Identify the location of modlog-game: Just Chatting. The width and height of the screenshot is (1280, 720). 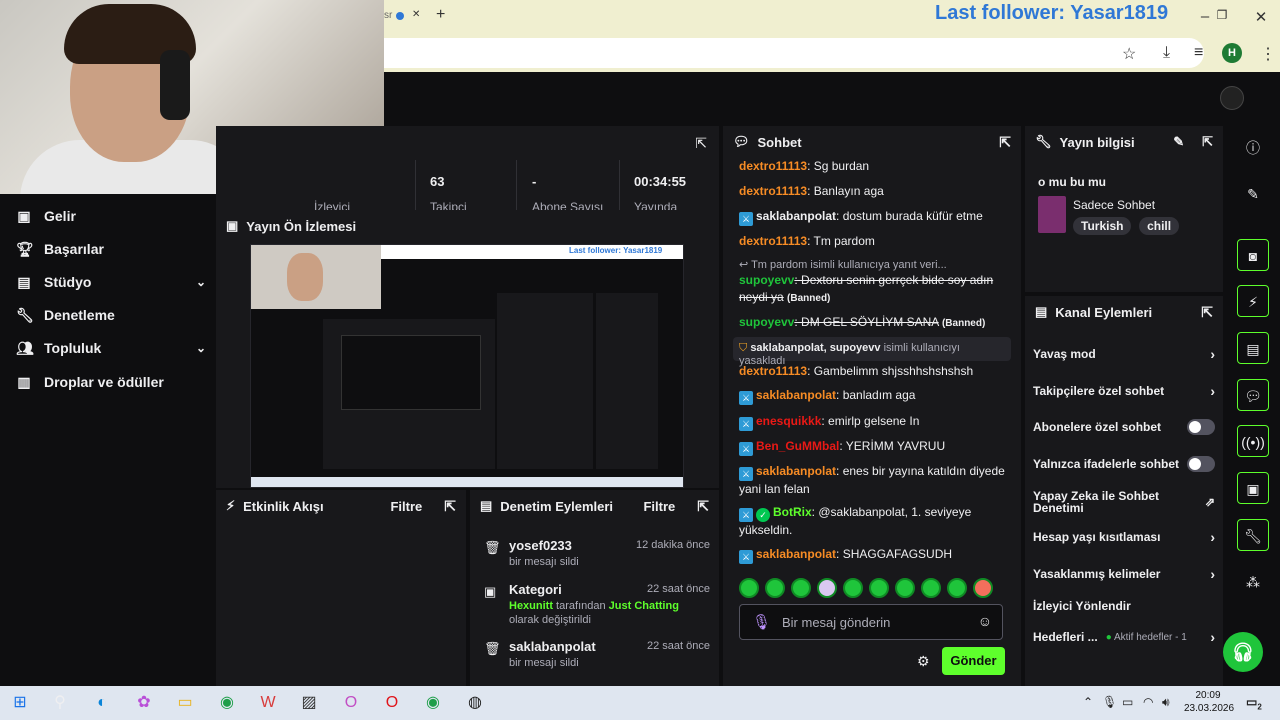
(644, 606).